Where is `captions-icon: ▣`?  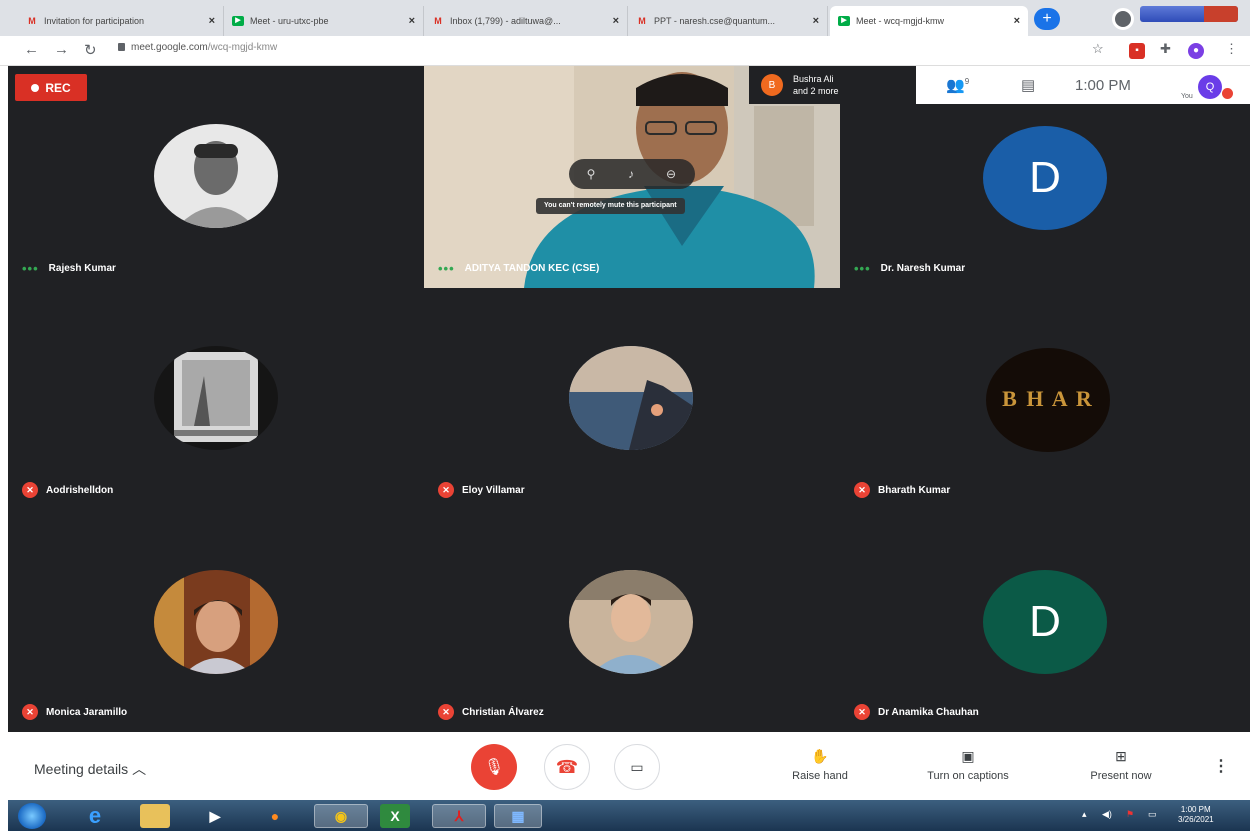
captions-icon: ▣ is located at coordinates (968, 756).